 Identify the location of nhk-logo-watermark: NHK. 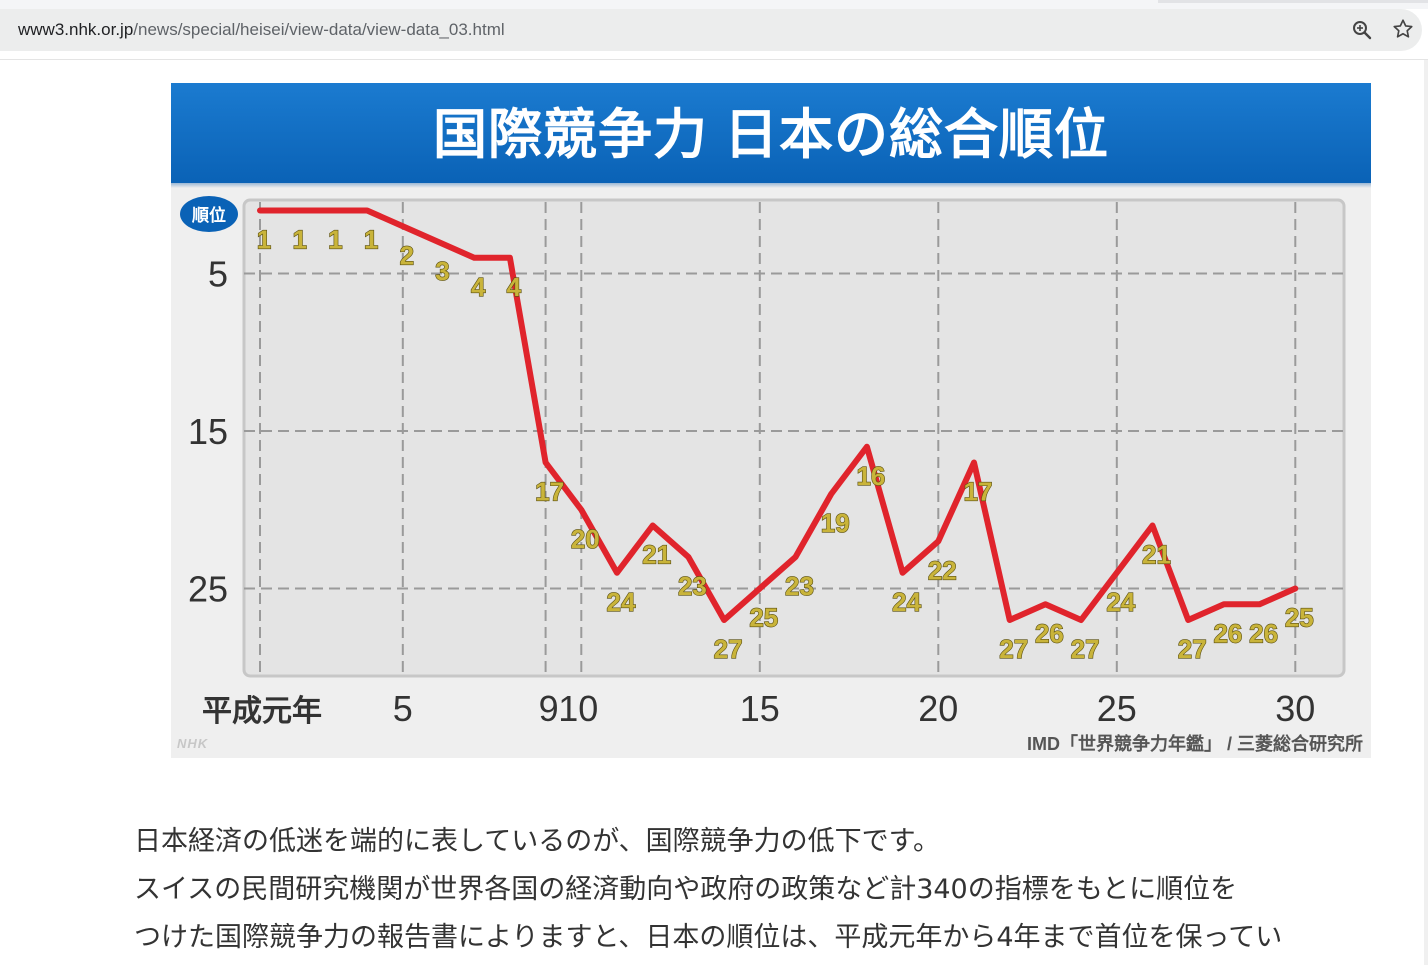
(193, 743).